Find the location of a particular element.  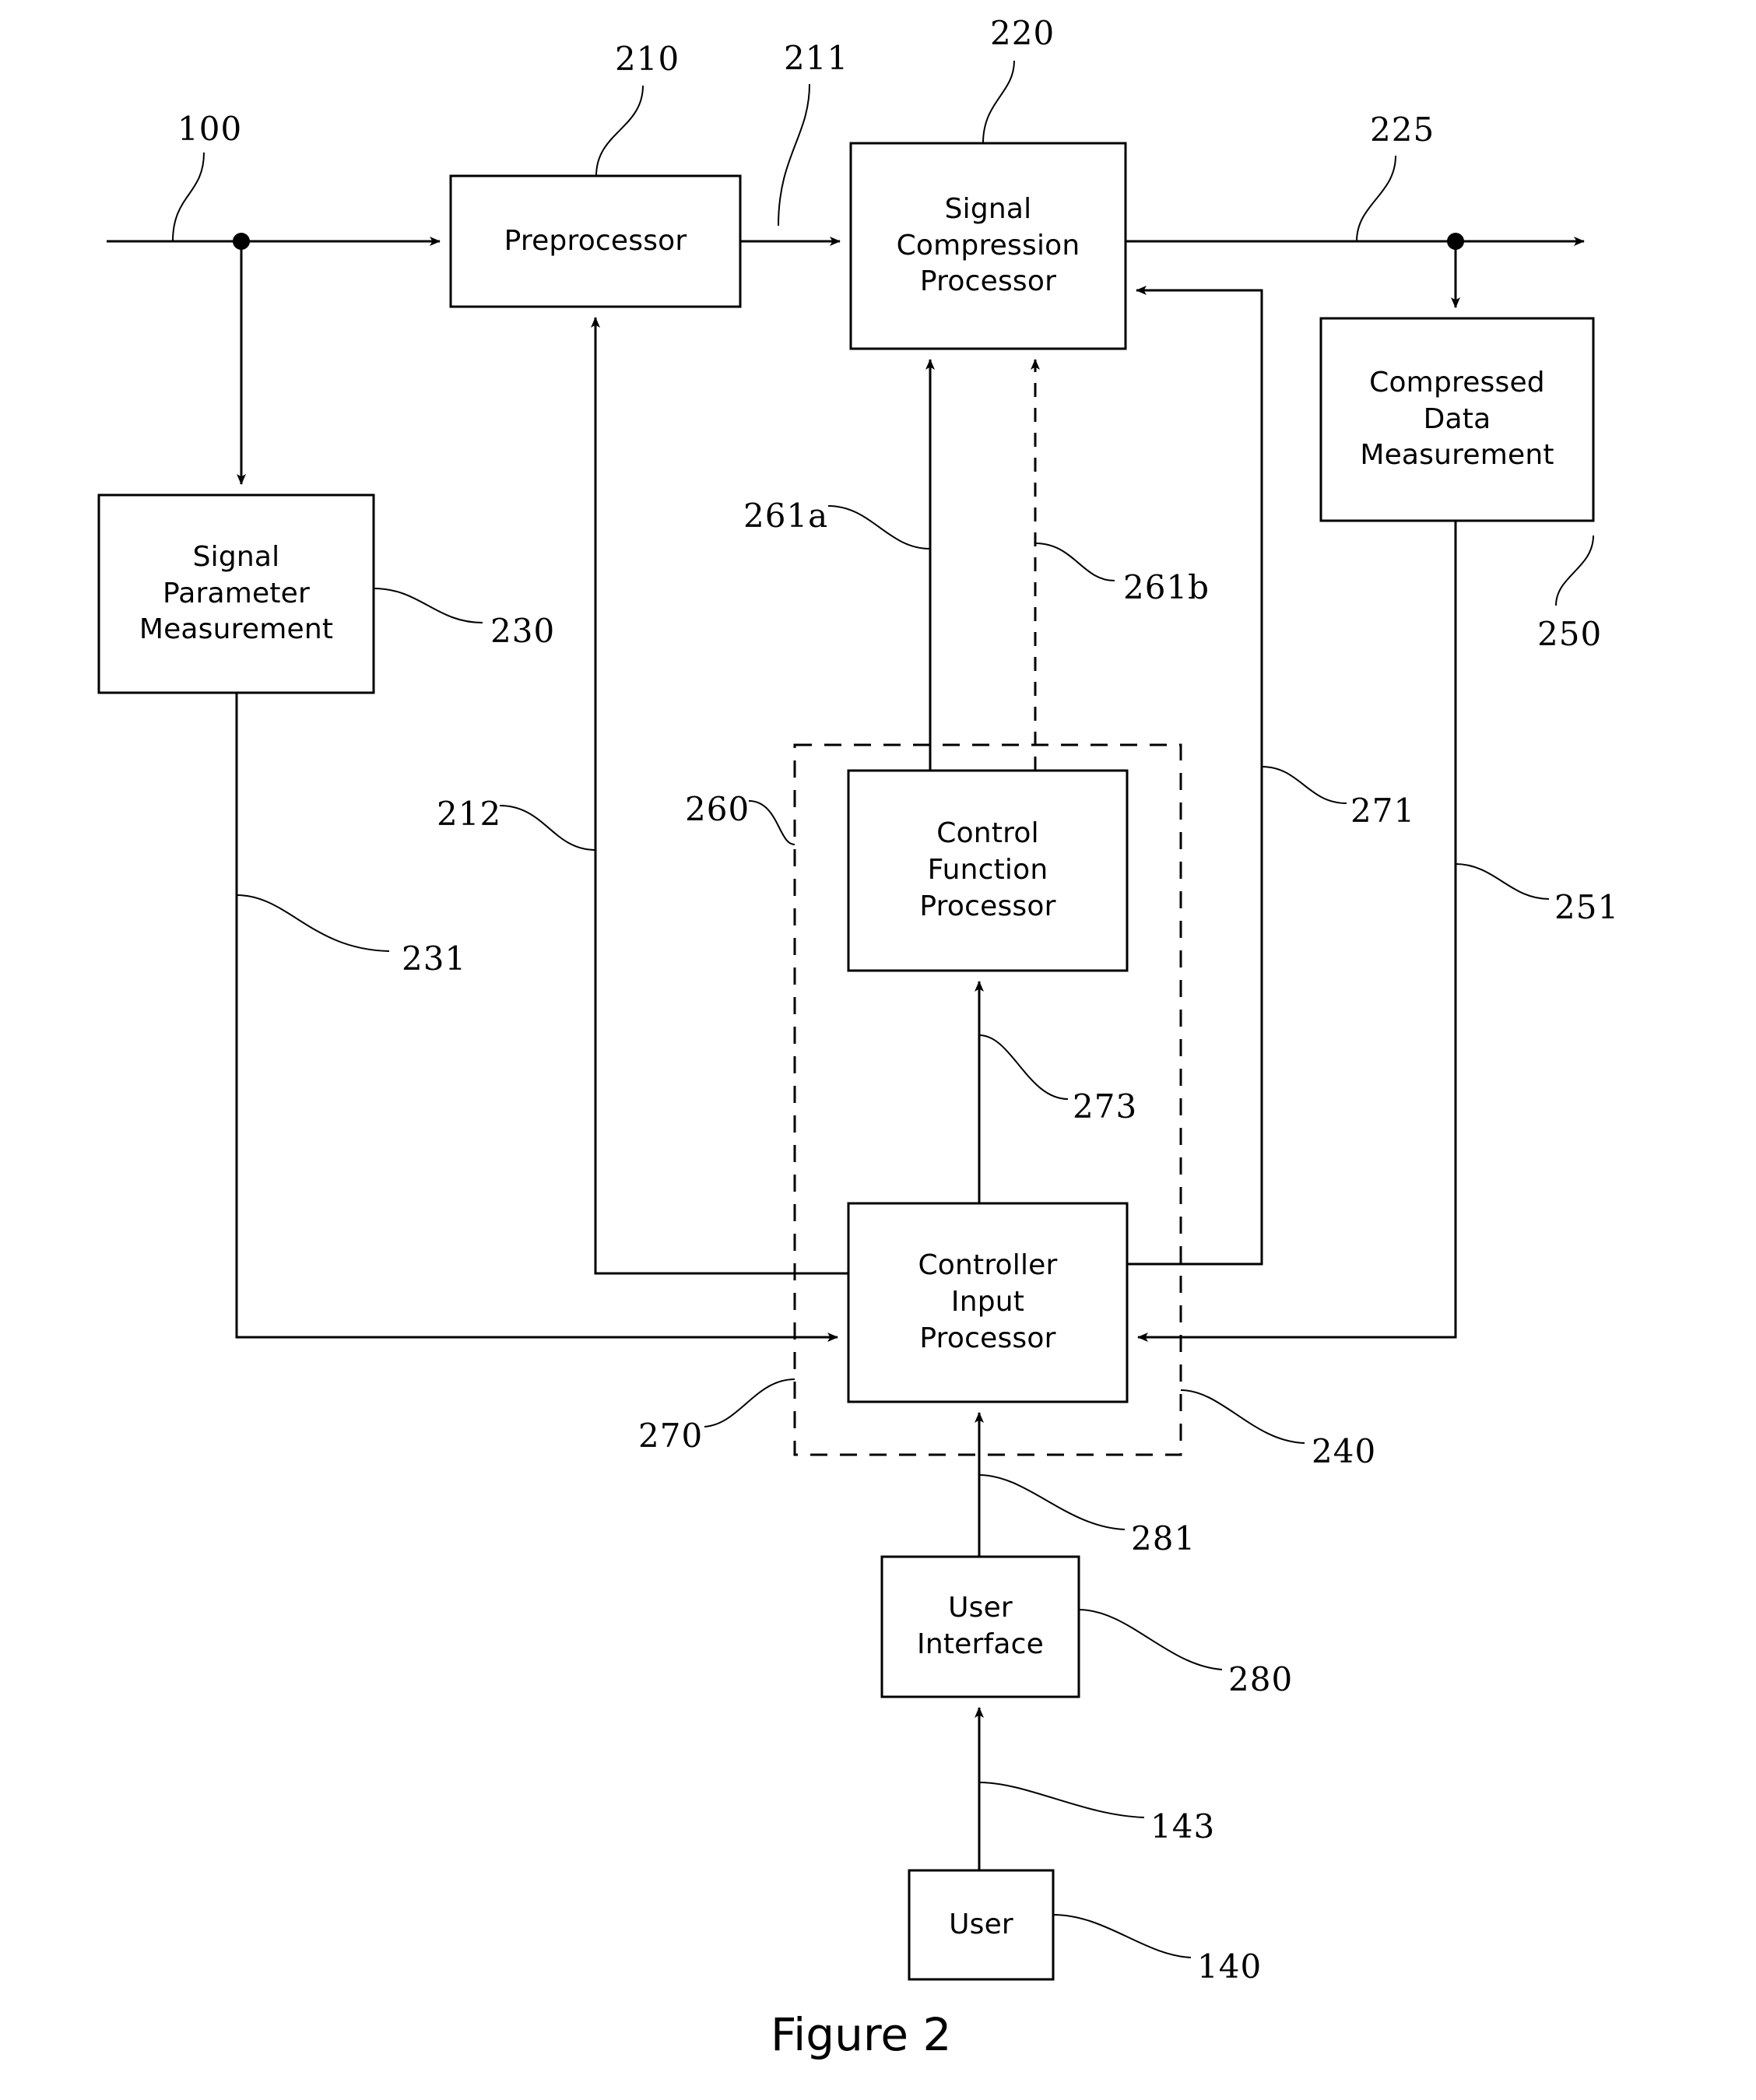

box-user-interface is located at coordinates (980, 1626).